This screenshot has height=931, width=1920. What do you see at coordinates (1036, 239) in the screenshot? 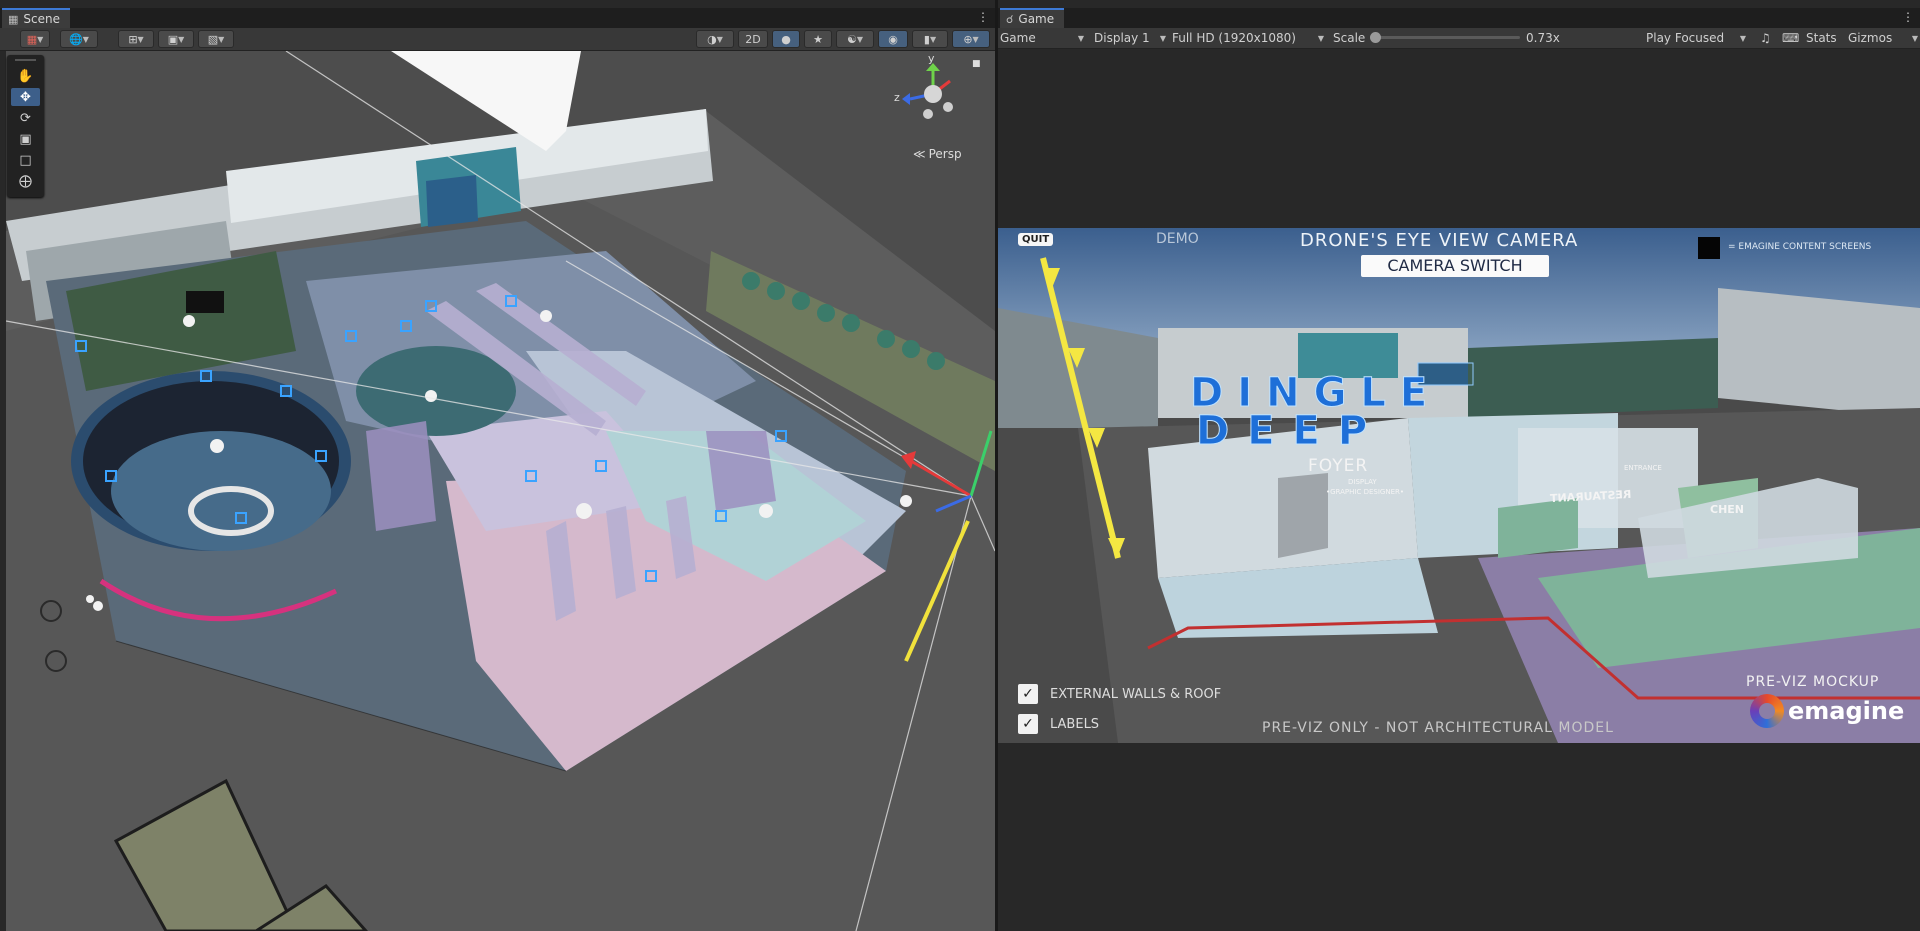
I see `quit-button: QUIT` at bounding box center [1036, 239].